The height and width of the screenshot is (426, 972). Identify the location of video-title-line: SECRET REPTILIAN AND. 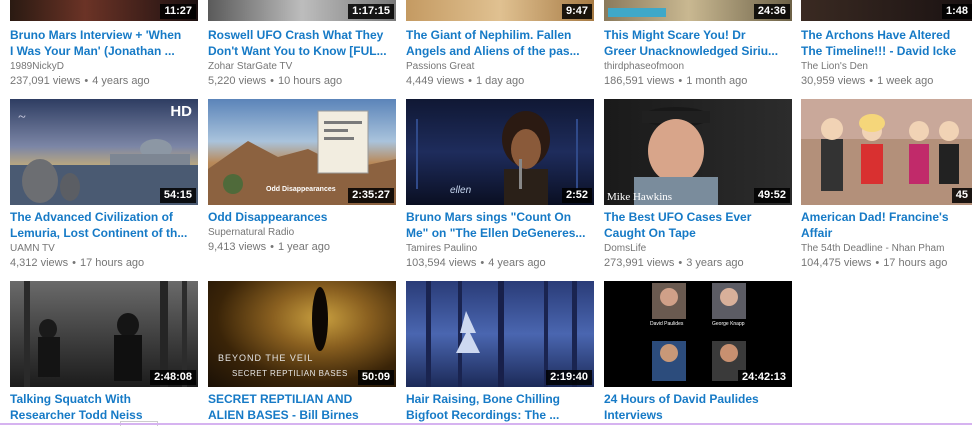
(280, 399).